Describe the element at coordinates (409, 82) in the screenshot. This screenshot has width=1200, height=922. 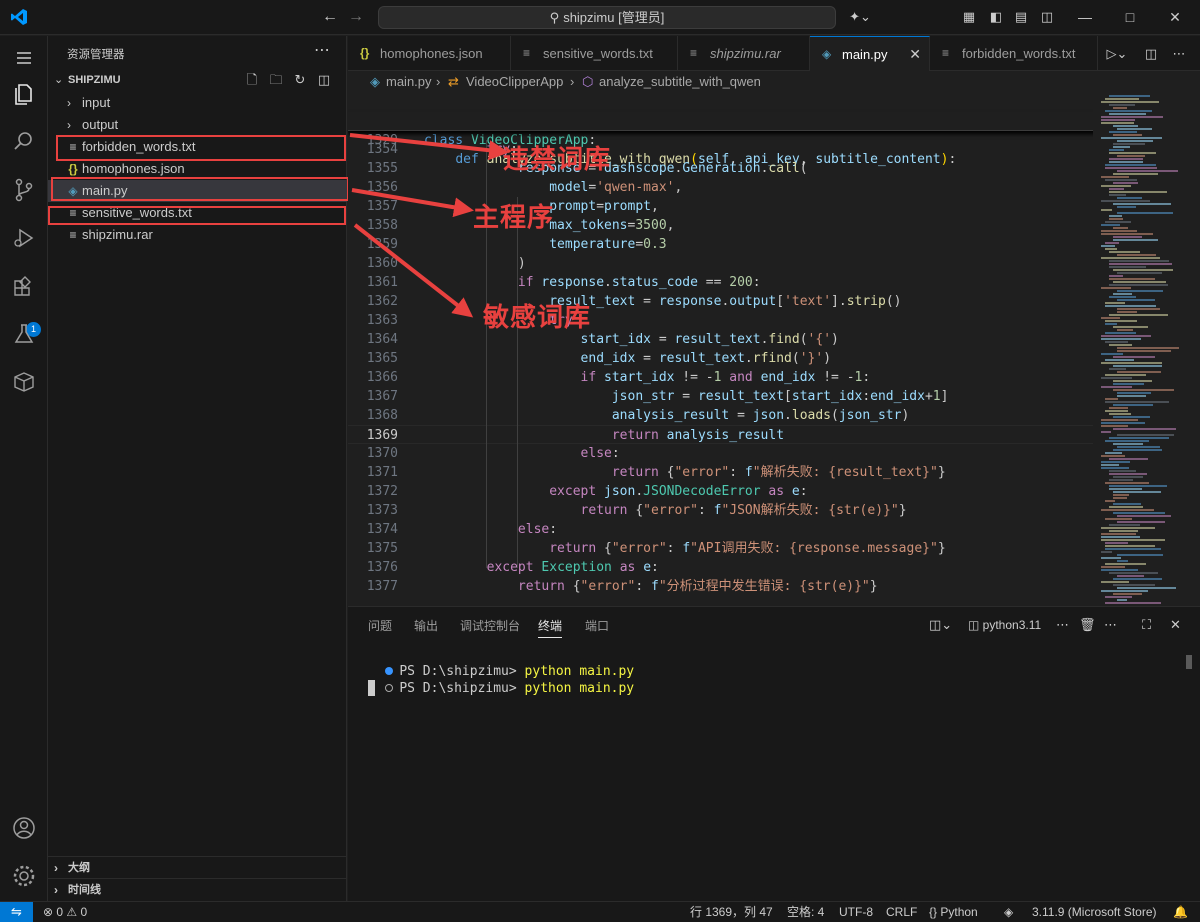
I see `breadcrumb-file: main.py` at that location.